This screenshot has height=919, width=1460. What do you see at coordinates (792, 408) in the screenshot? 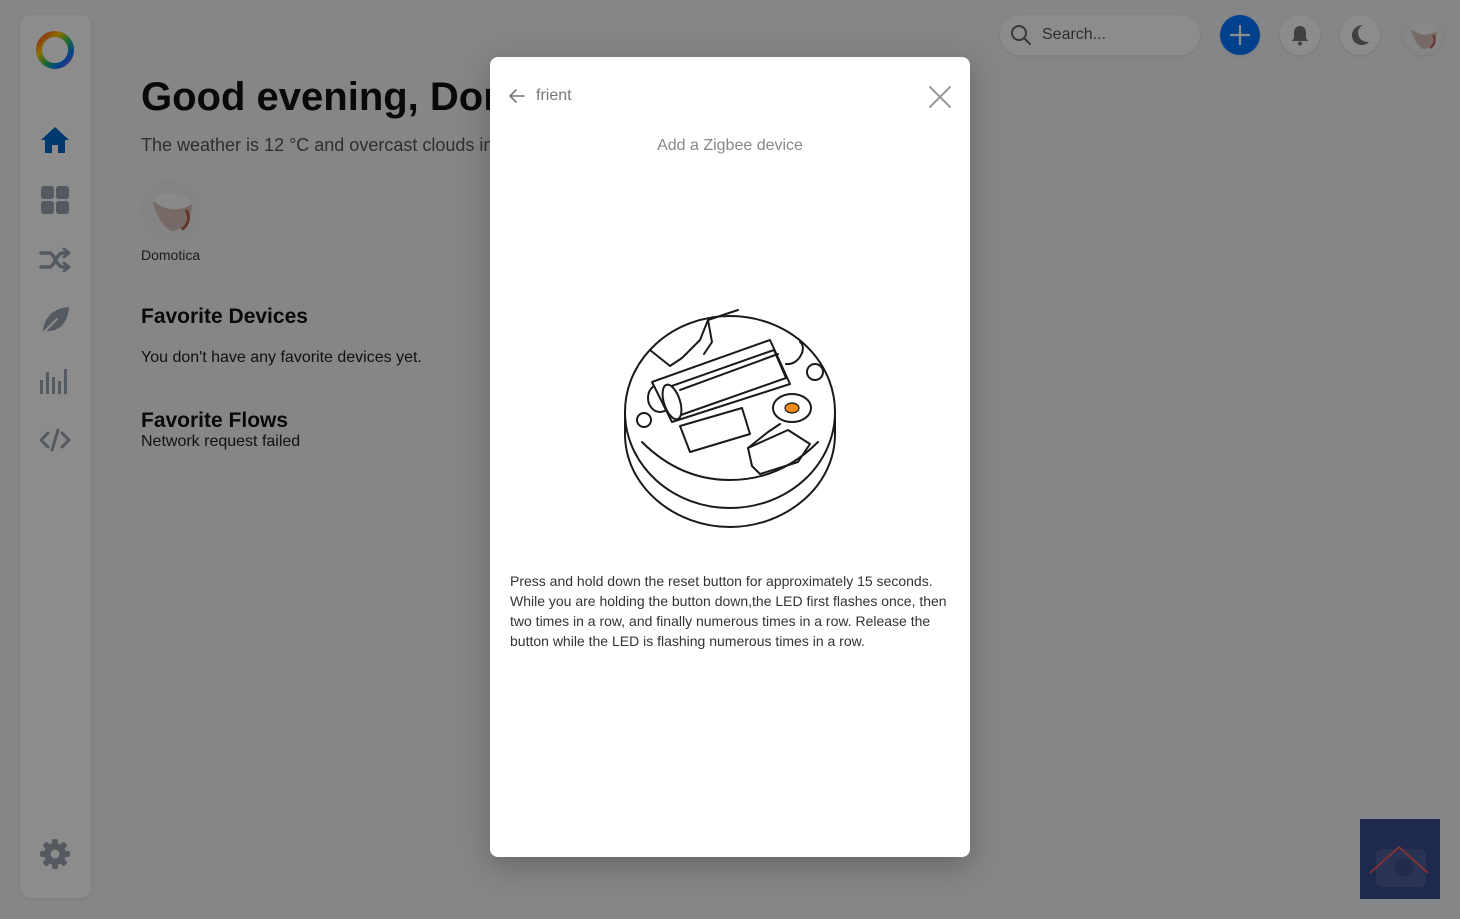
I see `led-indicator-icon` at bounding box center [792, 408].